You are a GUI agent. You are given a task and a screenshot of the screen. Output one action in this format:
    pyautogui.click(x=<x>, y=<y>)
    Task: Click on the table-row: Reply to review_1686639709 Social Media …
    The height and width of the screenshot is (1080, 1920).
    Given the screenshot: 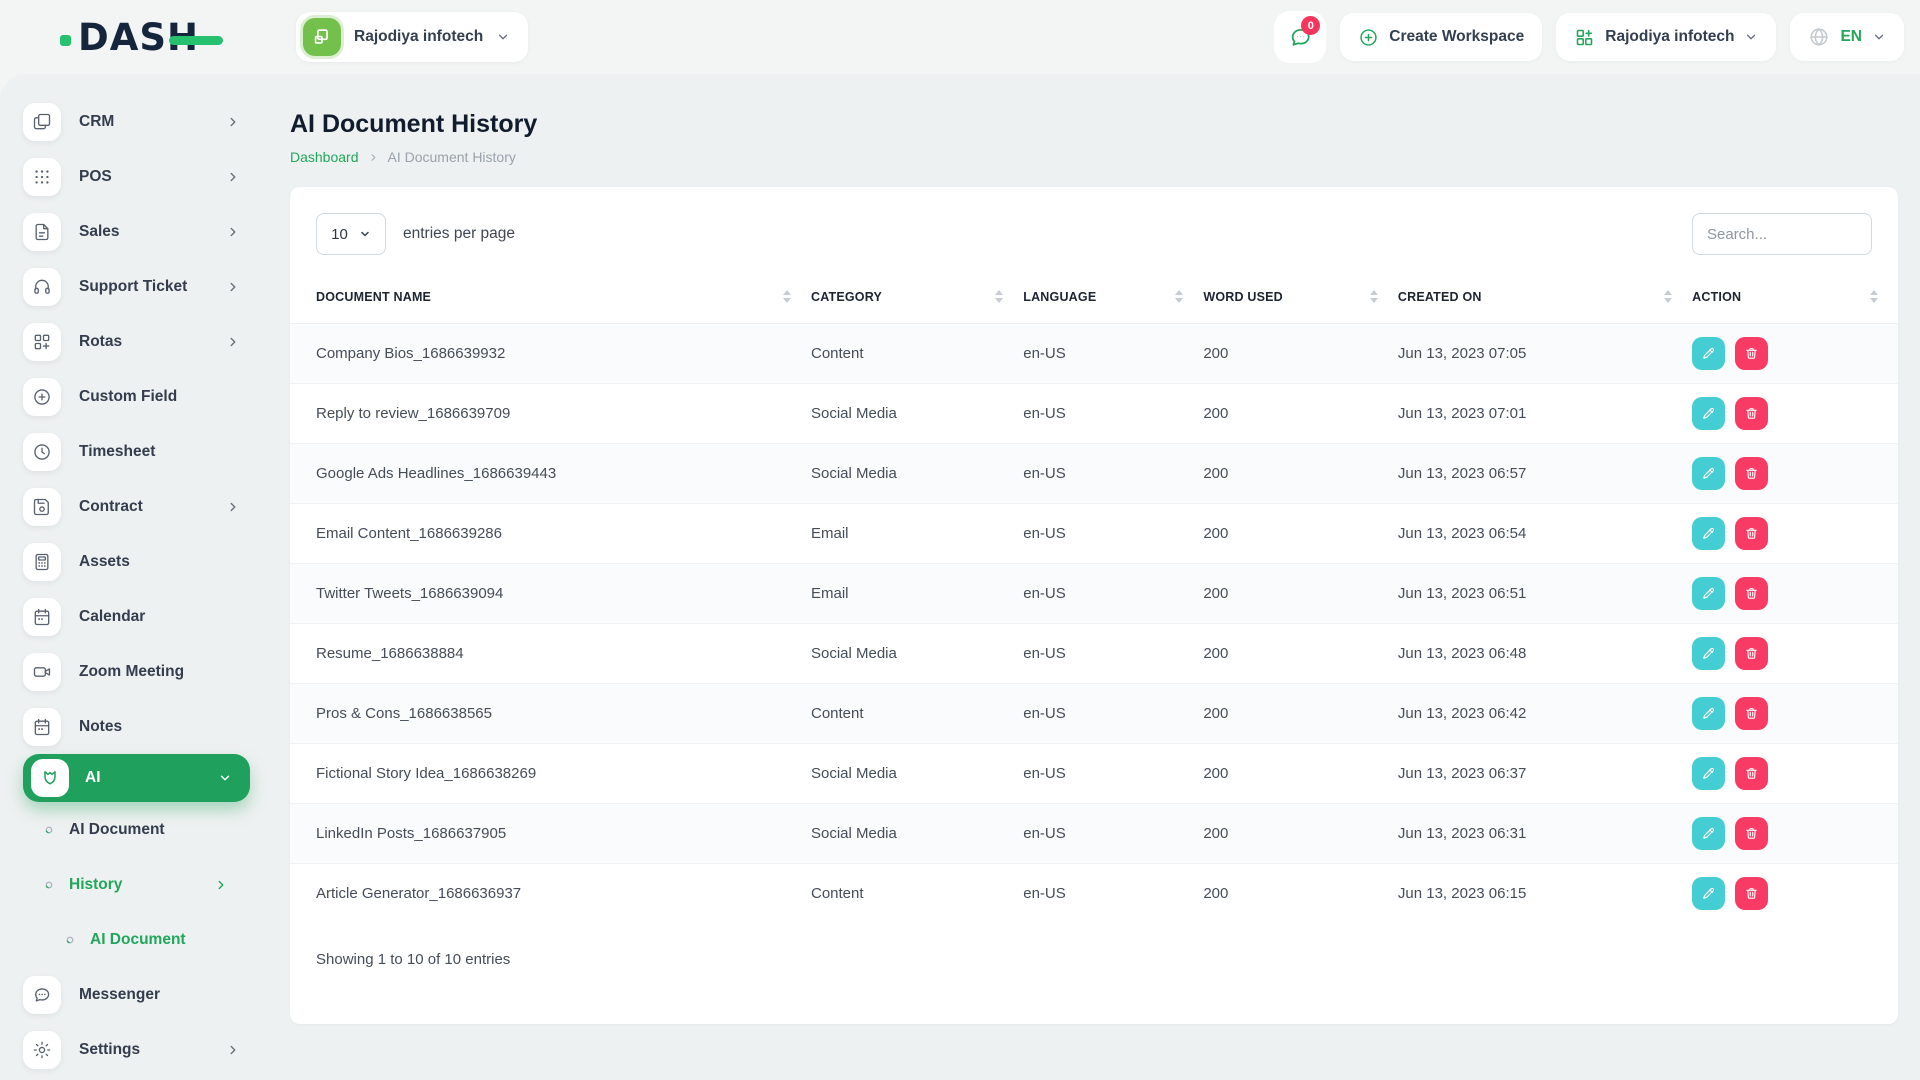 What is the action you would take?
    pyautogui.click(x=1094, y=412)
    